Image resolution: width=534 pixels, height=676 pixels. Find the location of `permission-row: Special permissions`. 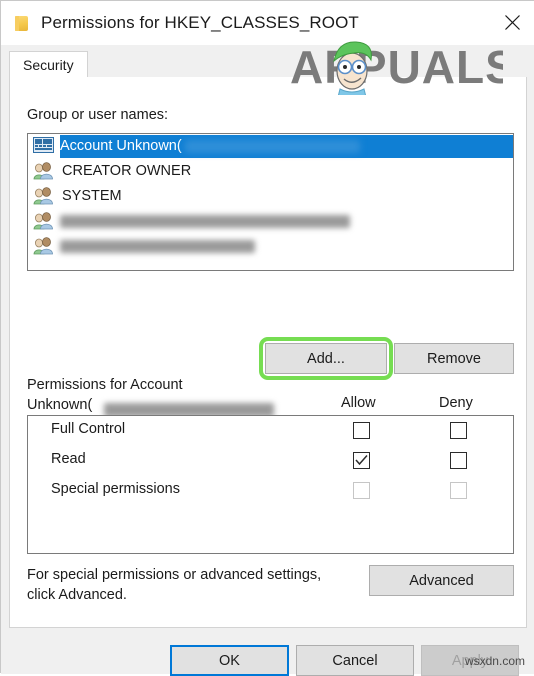

permission-row: Special permissions is located at coordinates (270, 491).